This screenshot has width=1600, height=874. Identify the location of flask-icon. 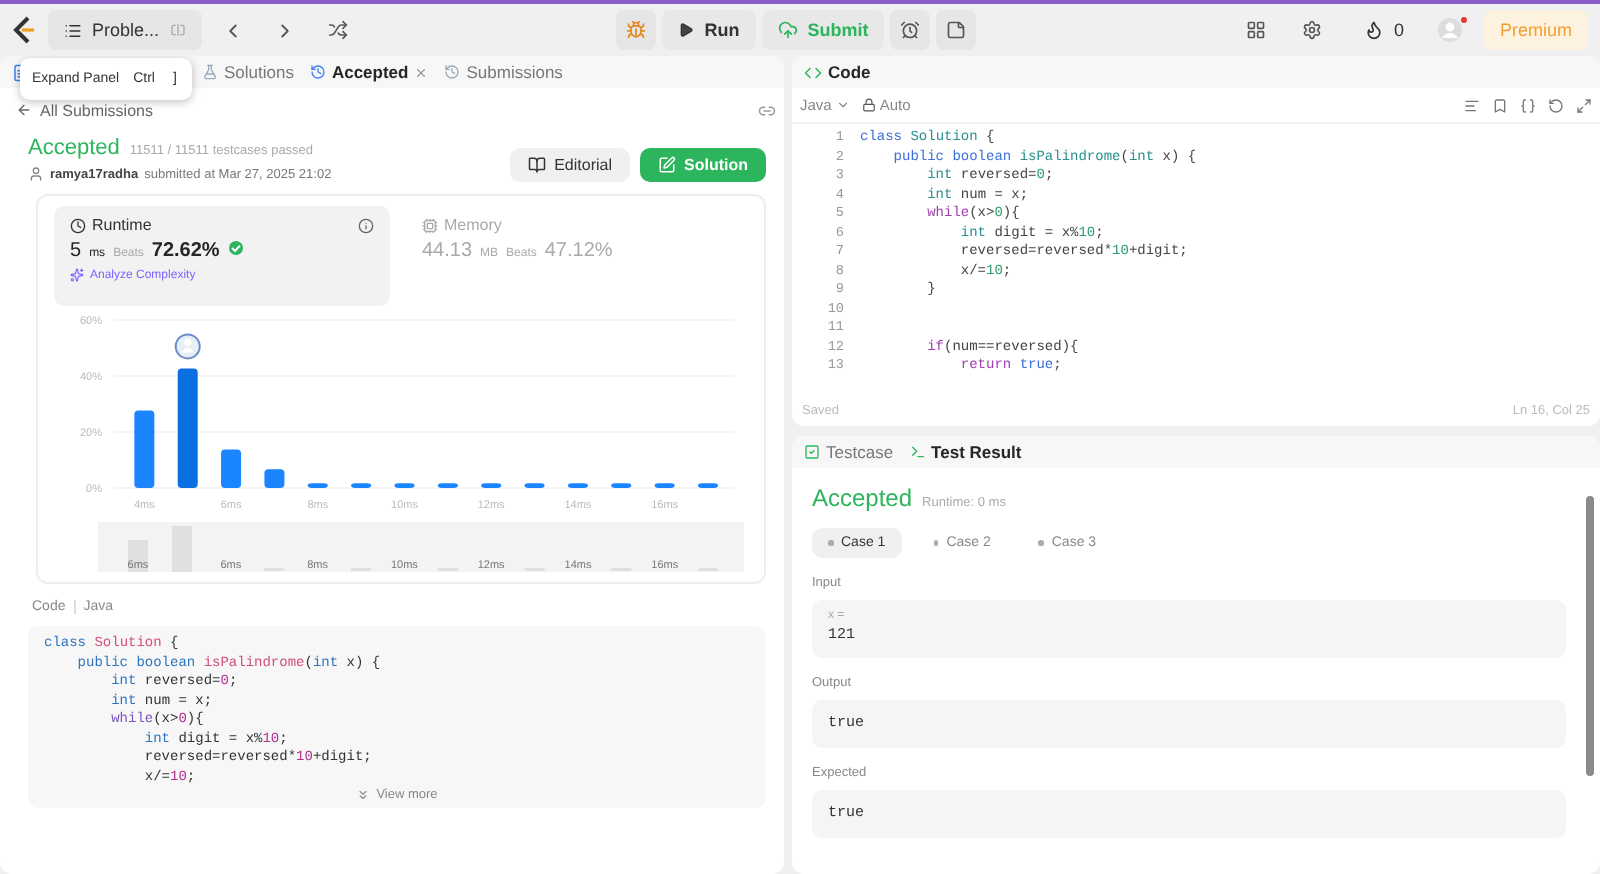
(210, 72).